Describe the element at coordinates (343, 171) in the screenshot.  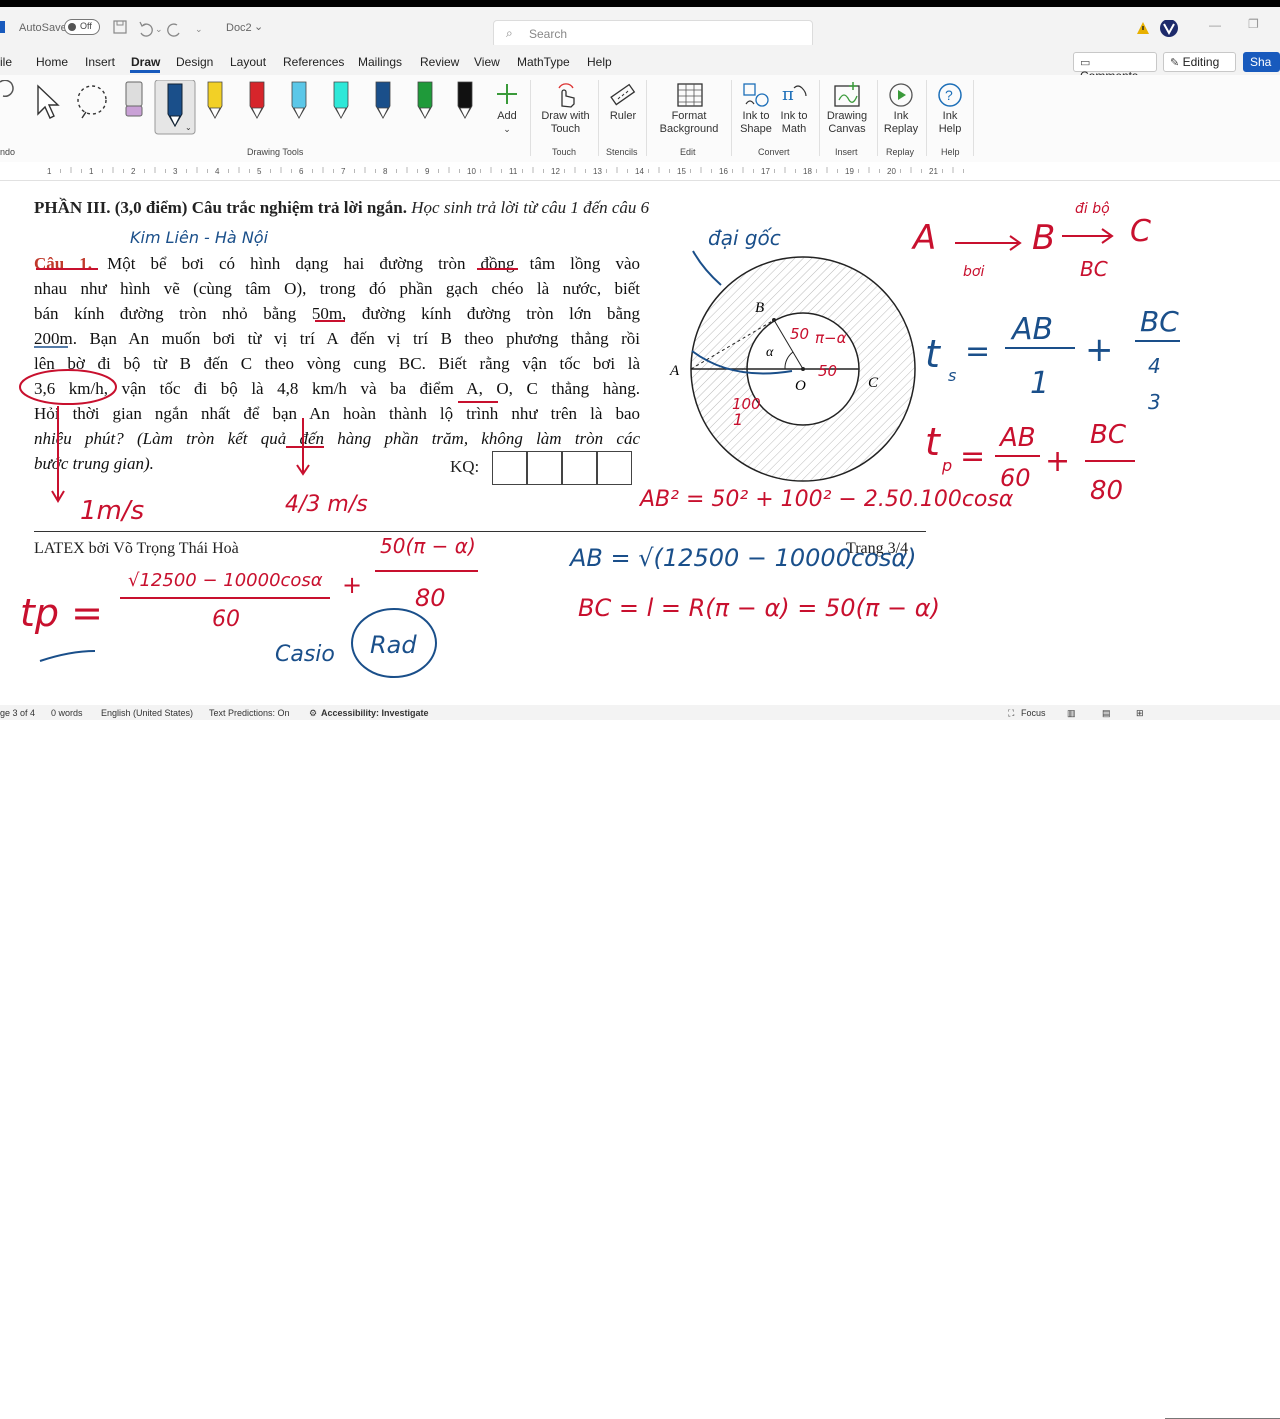
I see `ruler-number: 7` at that location.